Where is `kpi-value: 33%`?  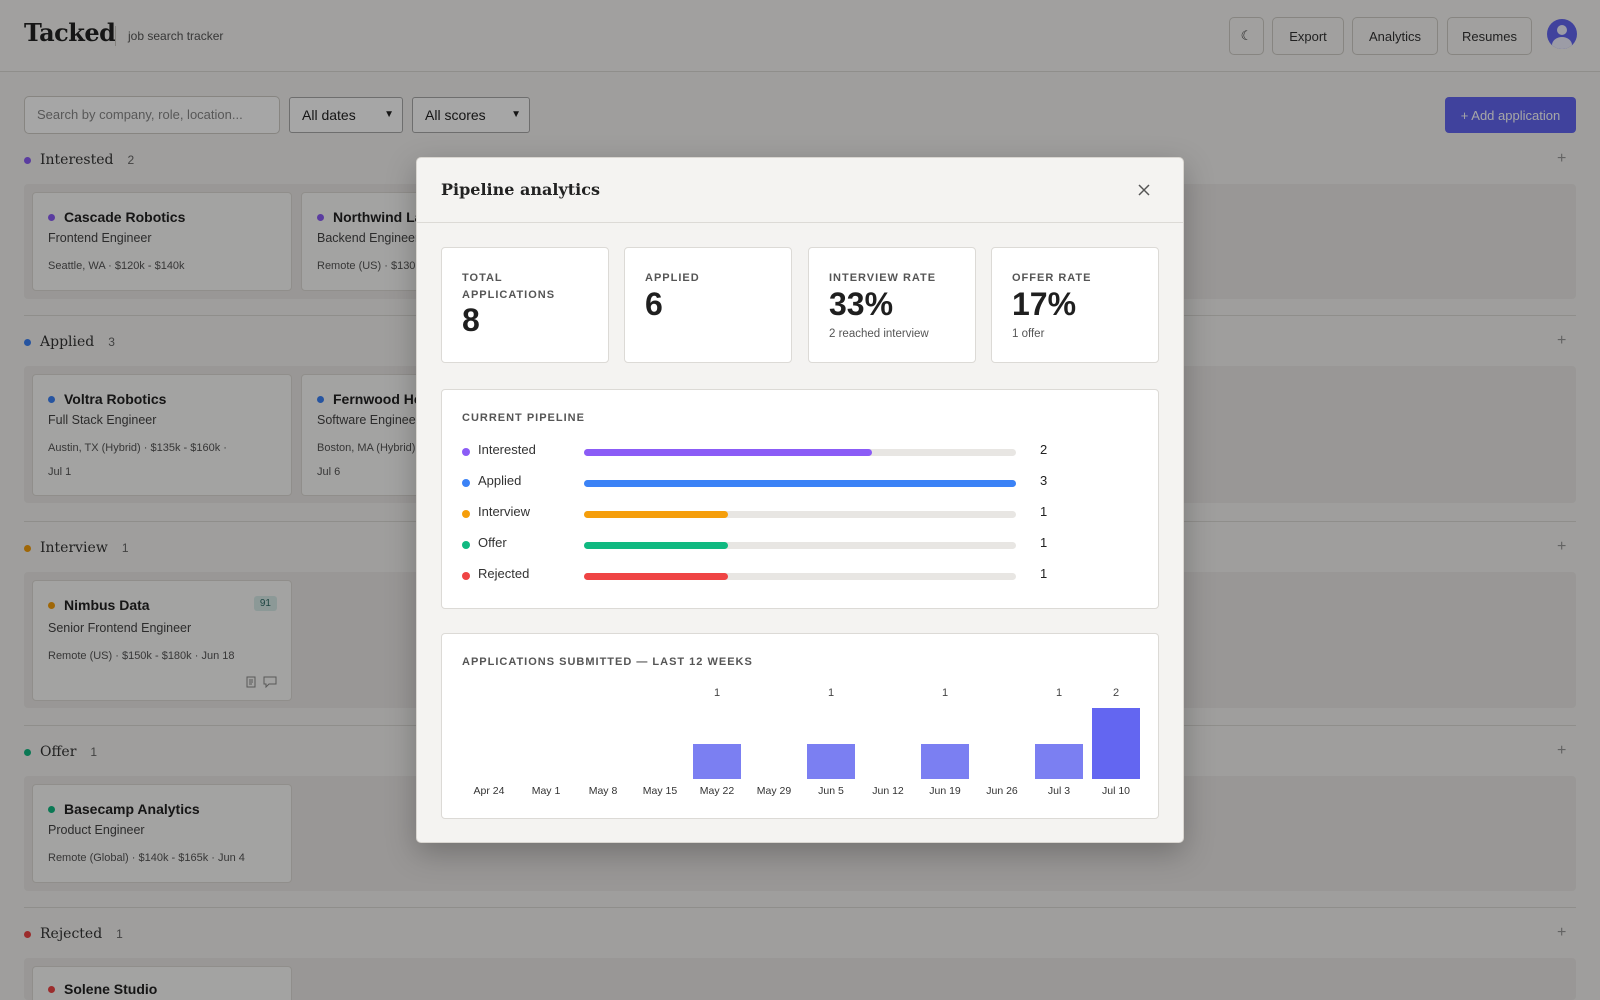
kpi-value: 33% is located at coordinates (861, 304).